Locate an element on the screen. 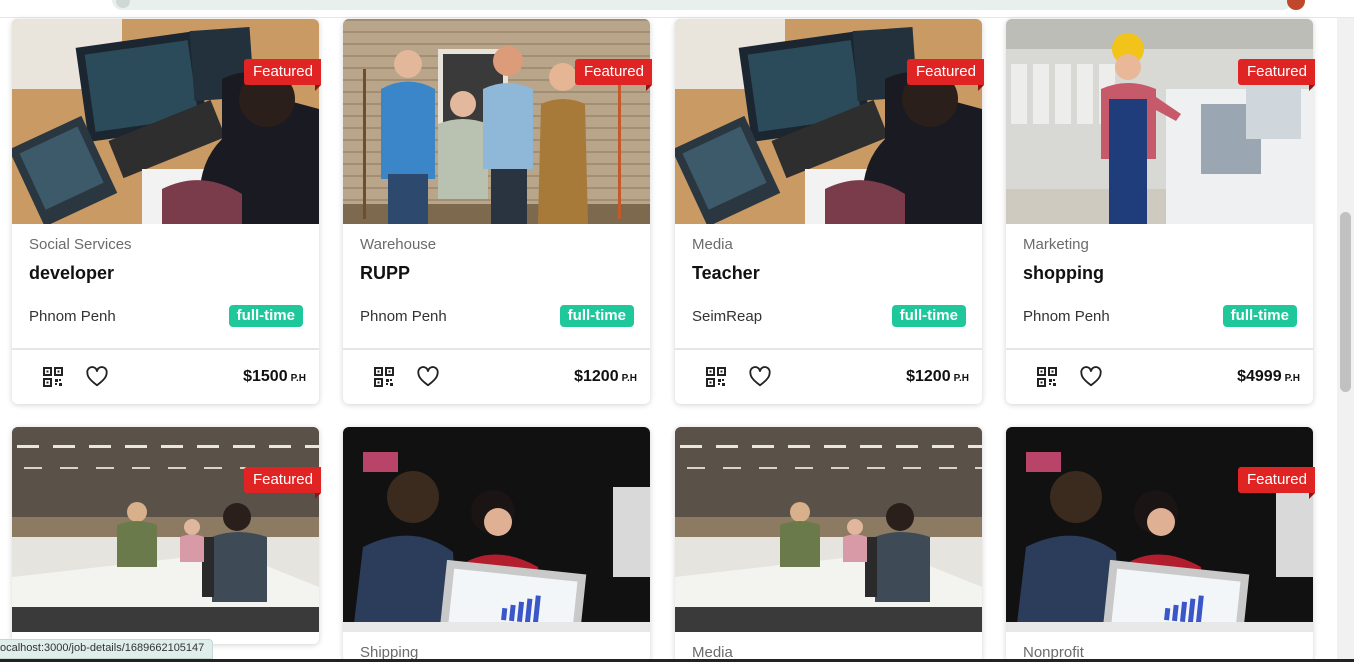  job-price: $1500 P.H is located at coordinates (274, 377).